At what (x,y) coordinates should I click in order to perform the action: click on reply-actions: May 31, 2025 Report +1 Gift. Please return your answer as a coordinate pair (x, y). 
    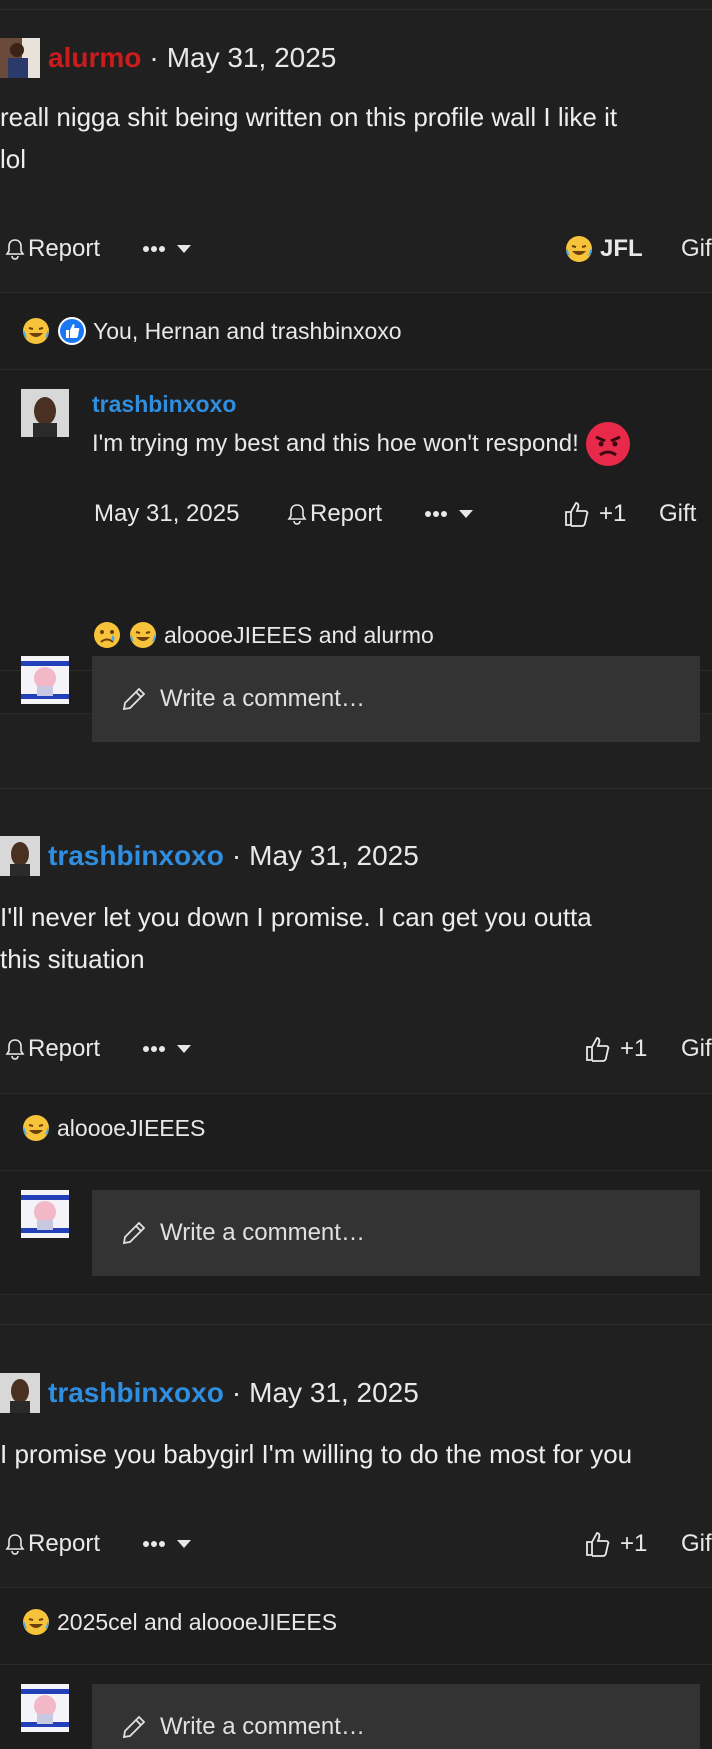
    Looking at the image, I should click on (356, 514).